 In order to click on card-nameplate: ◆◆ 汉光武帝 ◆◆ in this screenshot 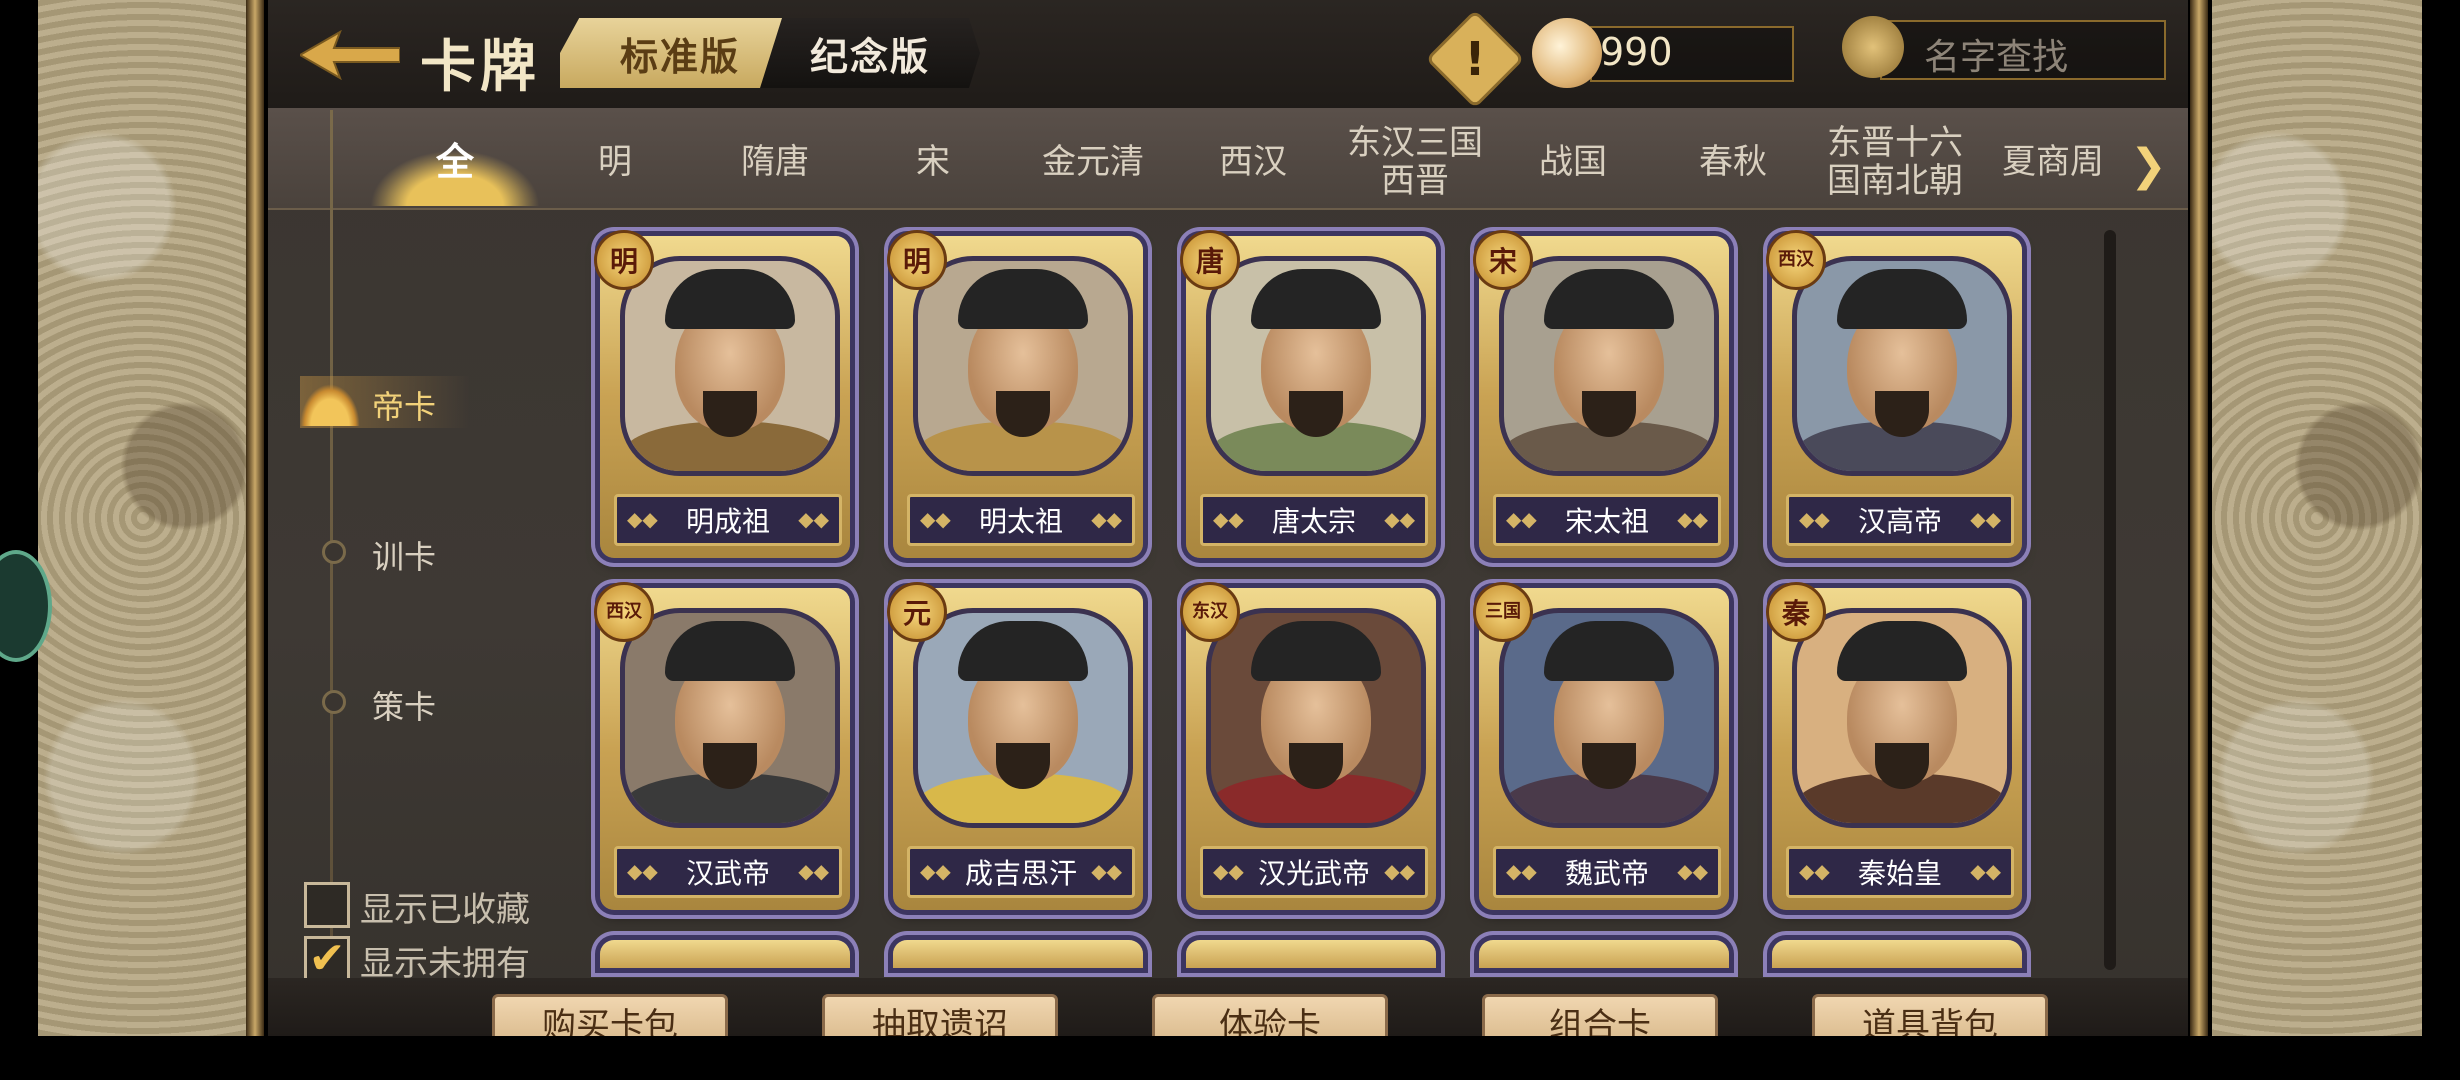, I will do `click(1314, 872)`.